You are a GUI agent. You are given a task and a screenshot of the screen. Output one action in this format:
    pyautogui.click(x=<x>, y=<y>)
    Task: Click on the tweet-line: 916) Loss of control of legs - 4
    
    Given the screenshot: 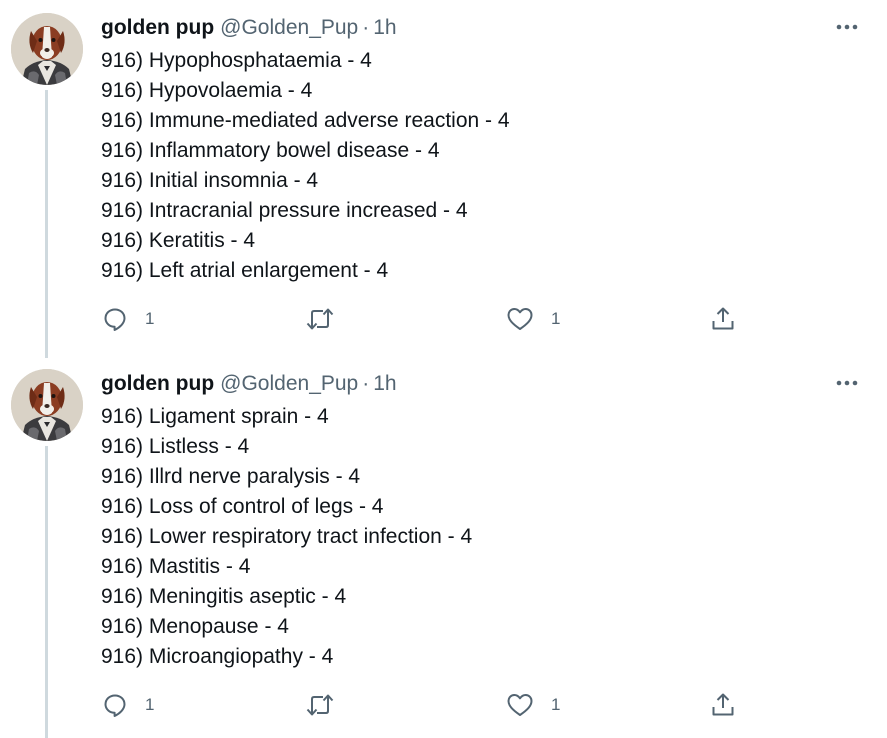 What is the action you would take?
    pyautogui.click(x=242, y=506)
    